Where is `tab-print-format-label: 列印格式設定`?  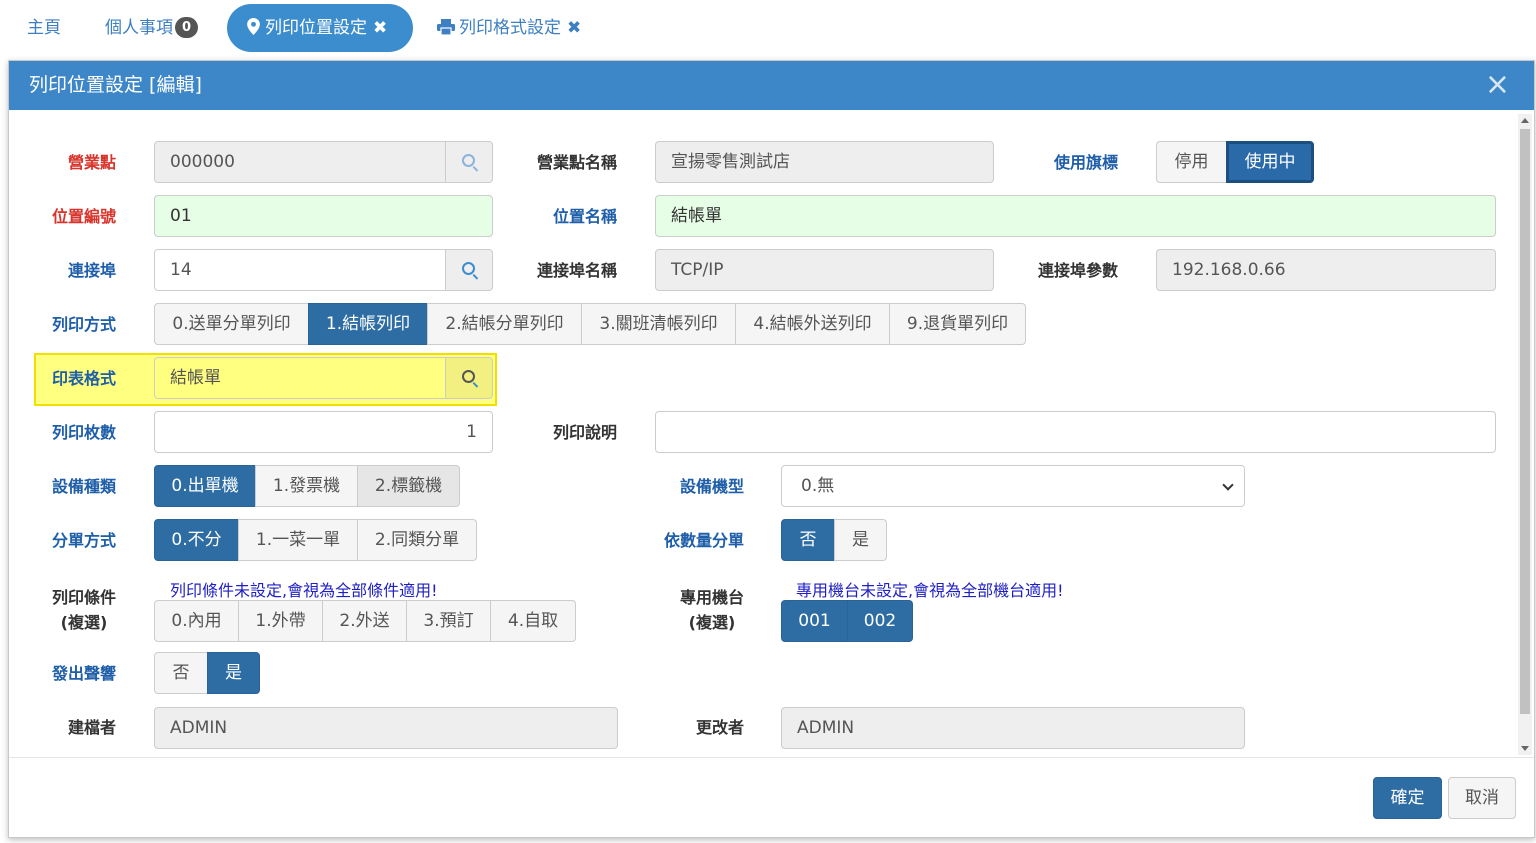
tab-print-format-label: 列印格式設定 is located at coordinates (510, 28).